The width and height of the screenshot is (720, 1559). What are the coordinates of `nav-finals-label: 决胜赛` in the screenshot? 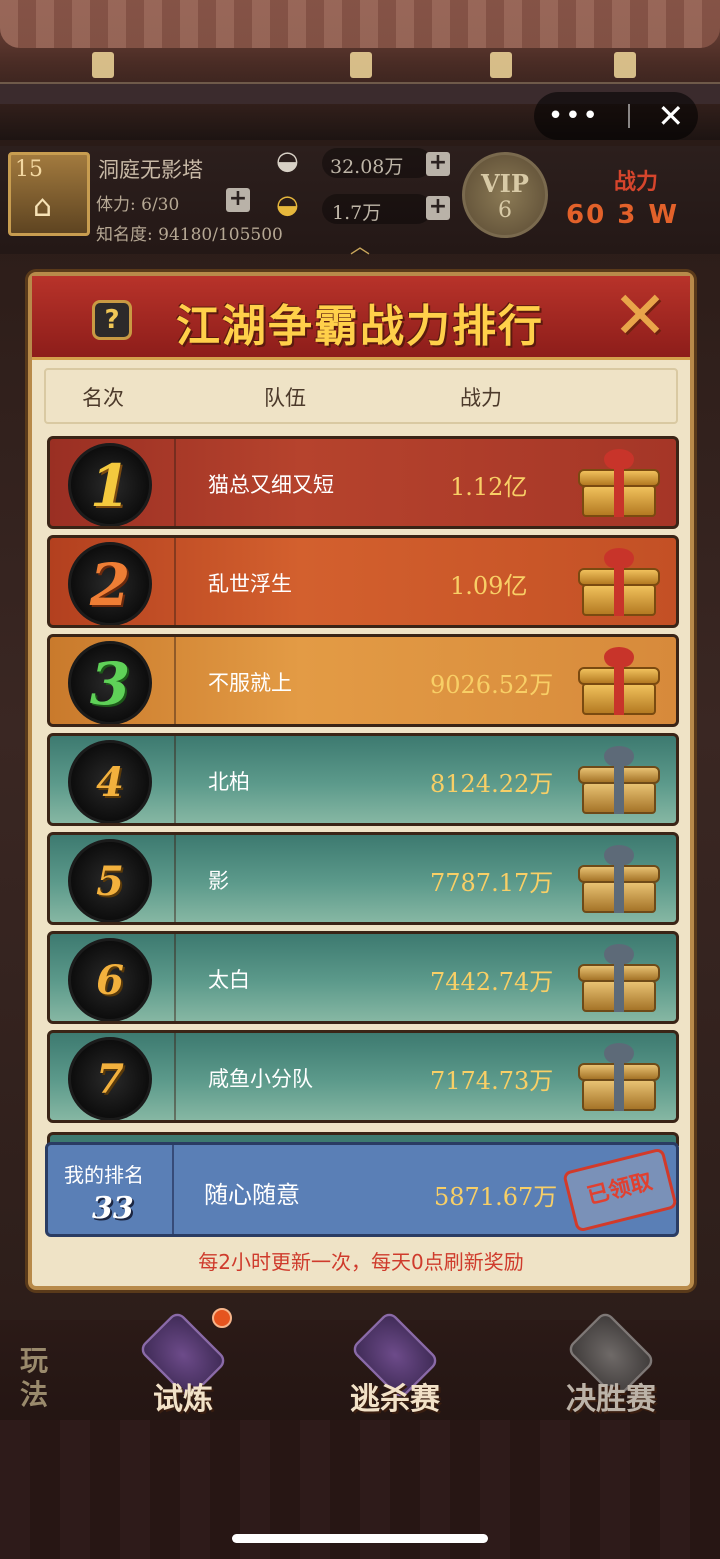 It's located at (611, 1399).